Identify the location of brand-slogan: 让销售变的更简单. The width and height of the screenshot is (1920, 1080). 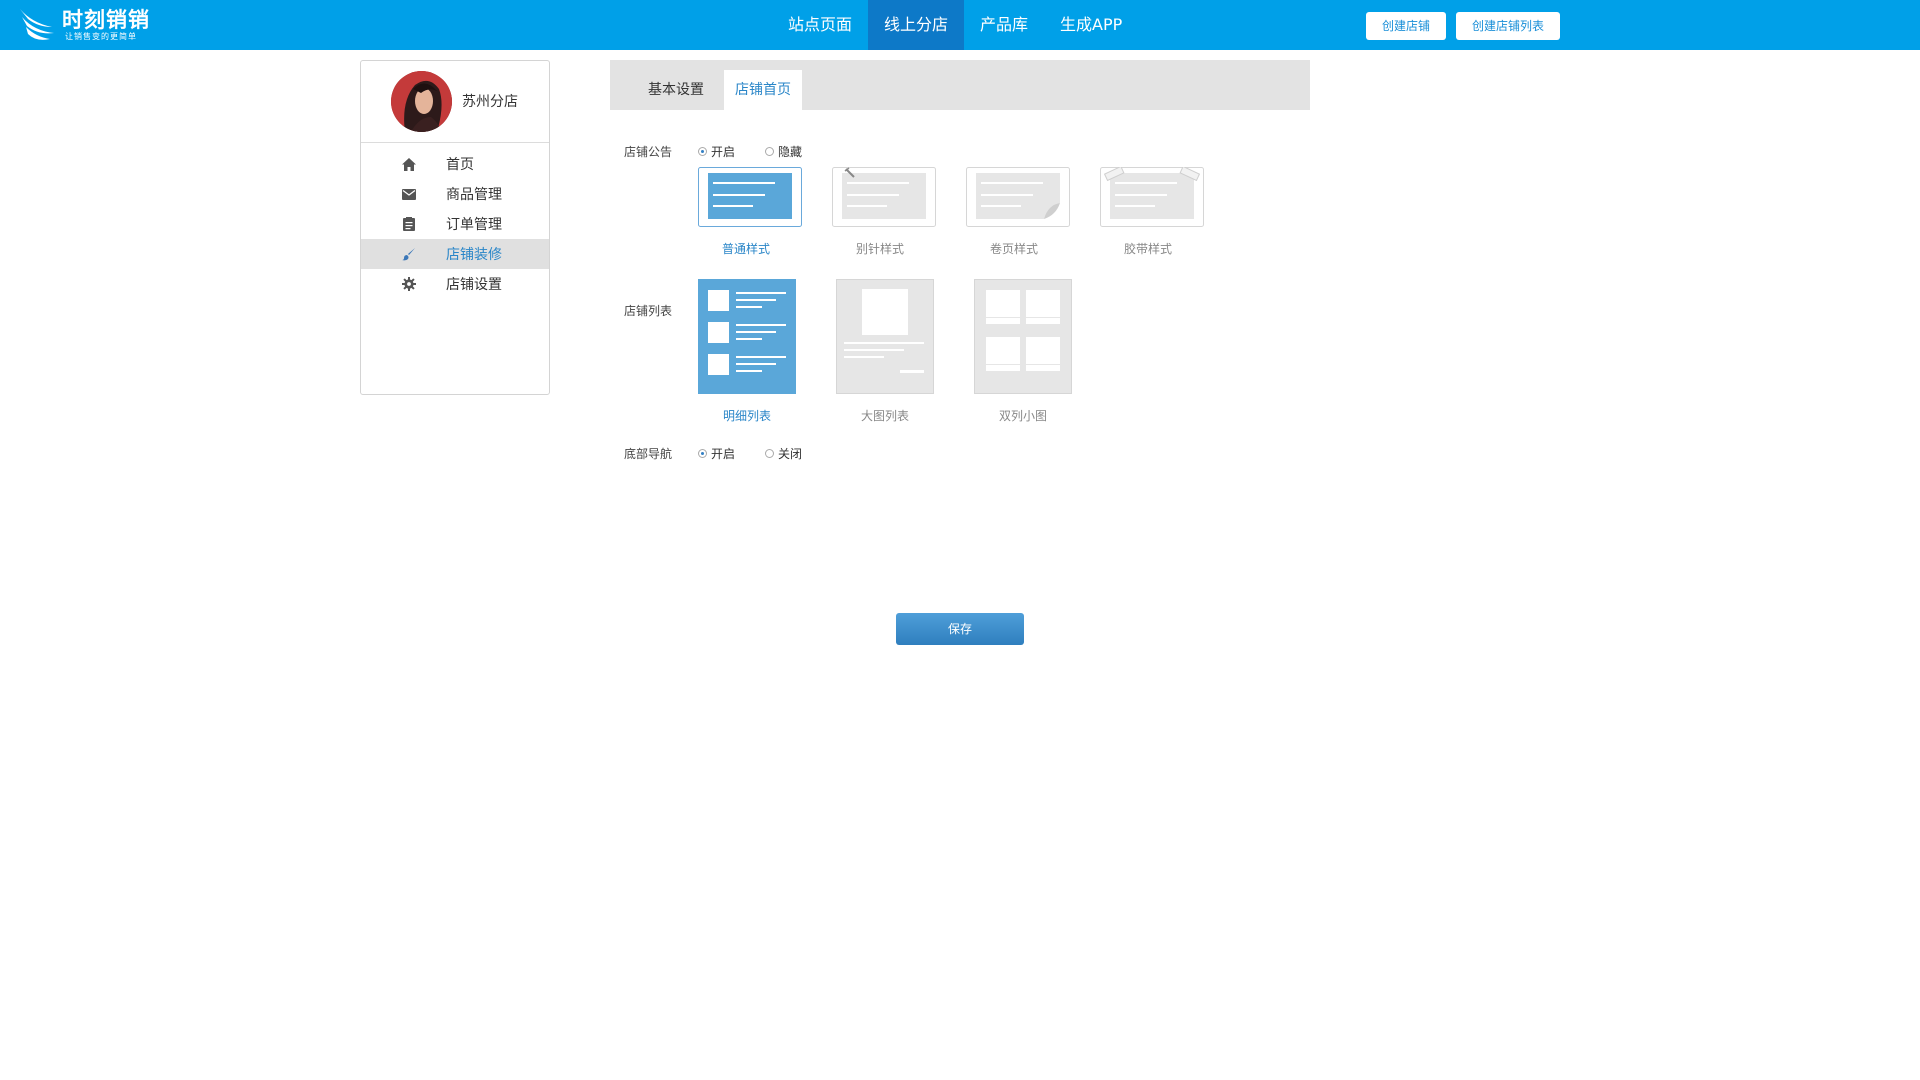
(101, 36).